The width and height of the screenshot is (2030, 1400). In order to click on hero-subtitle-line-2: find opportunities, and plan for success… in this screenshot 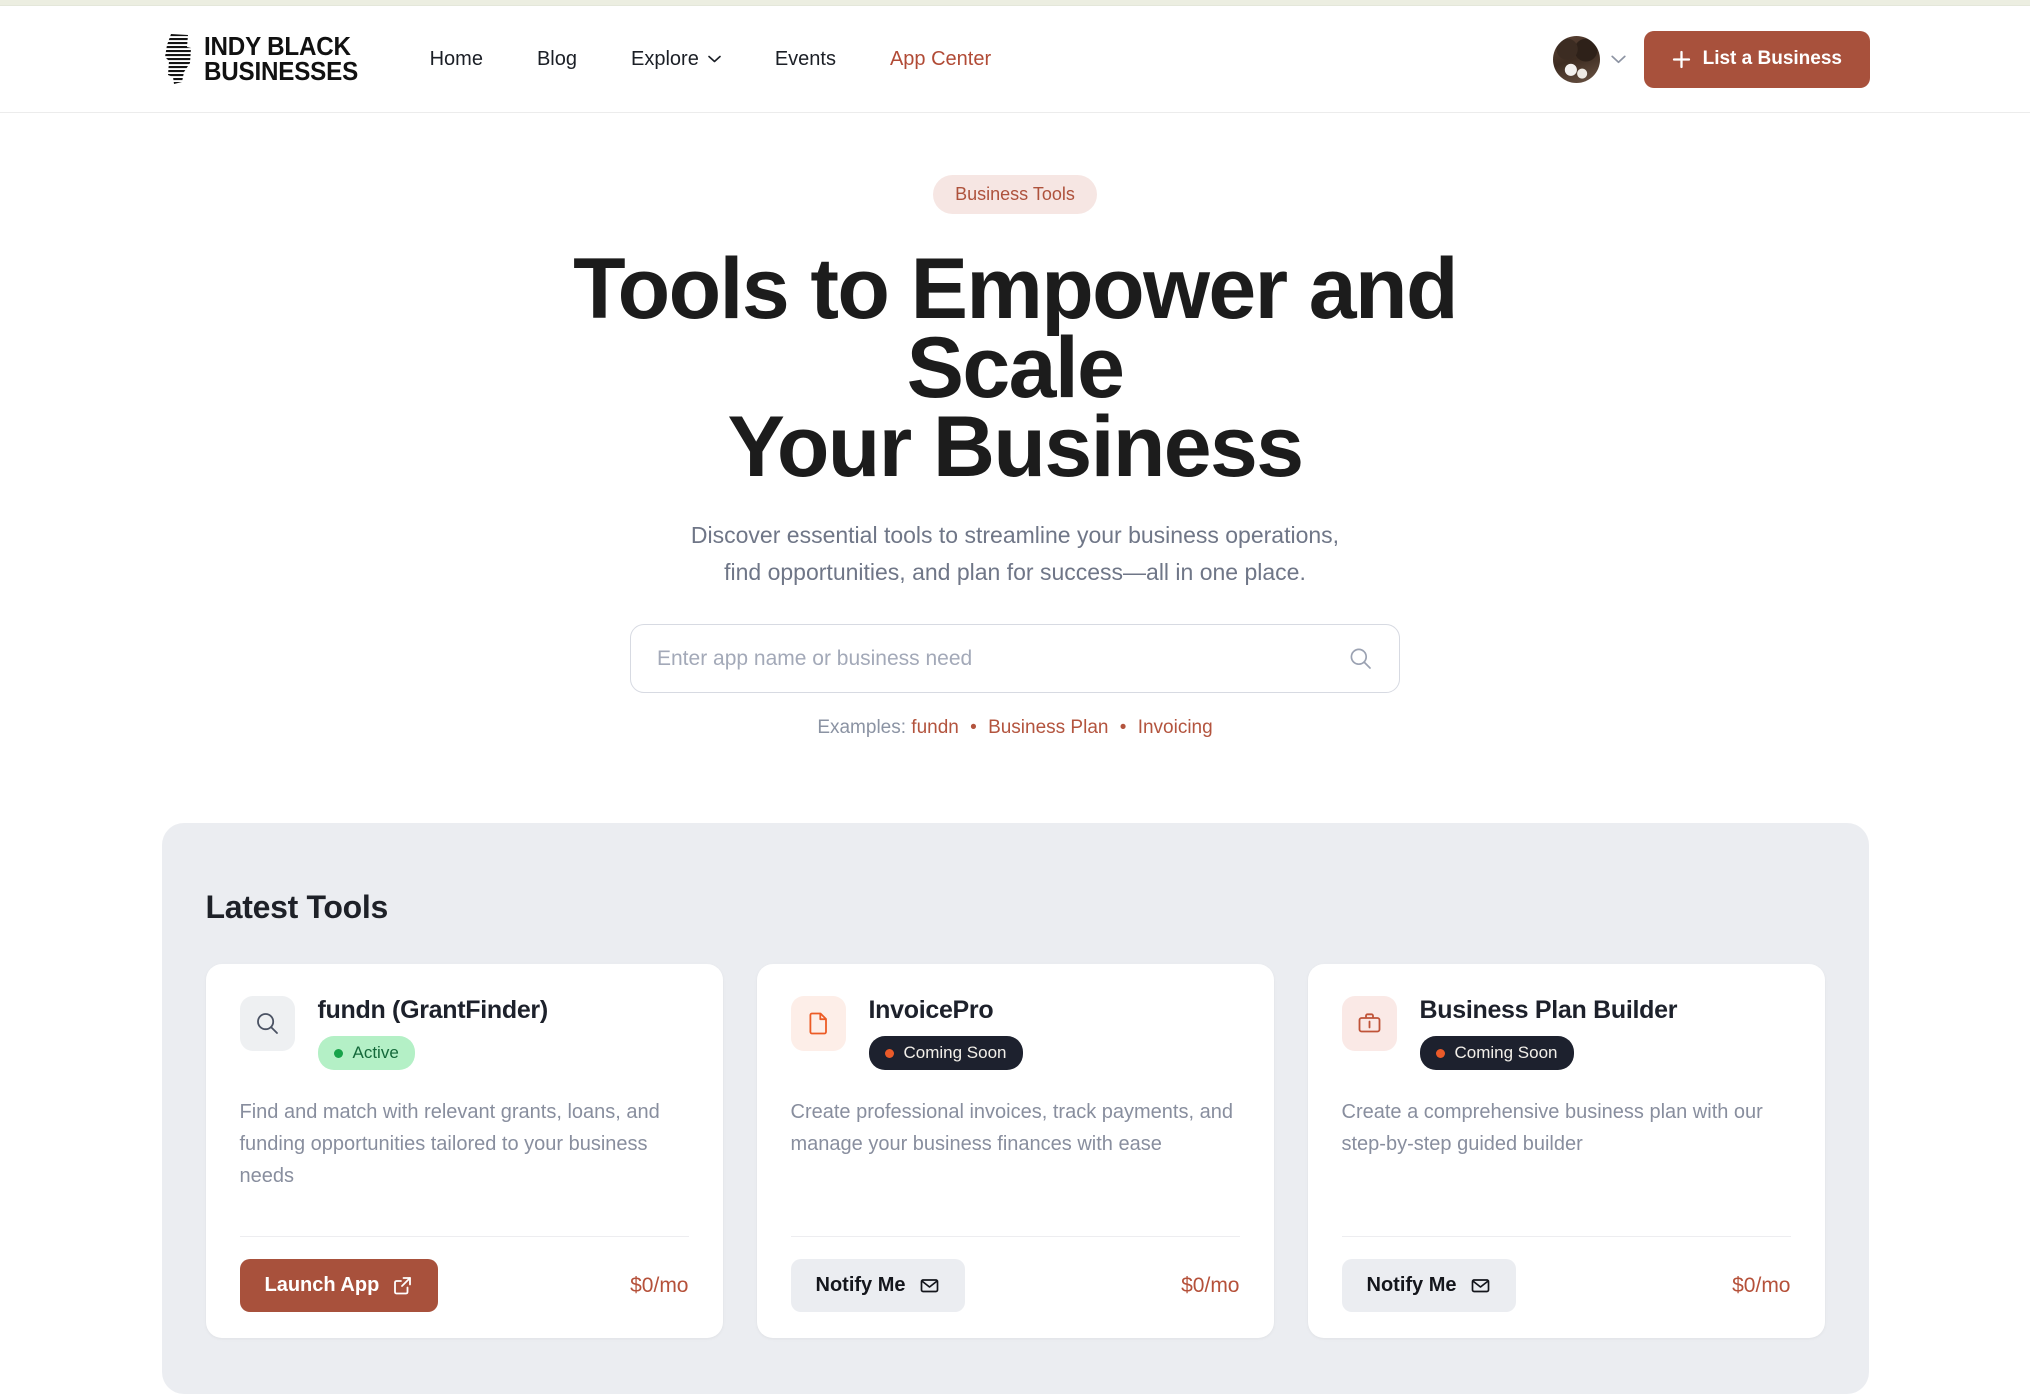, I will do `click(1015, 572)`.